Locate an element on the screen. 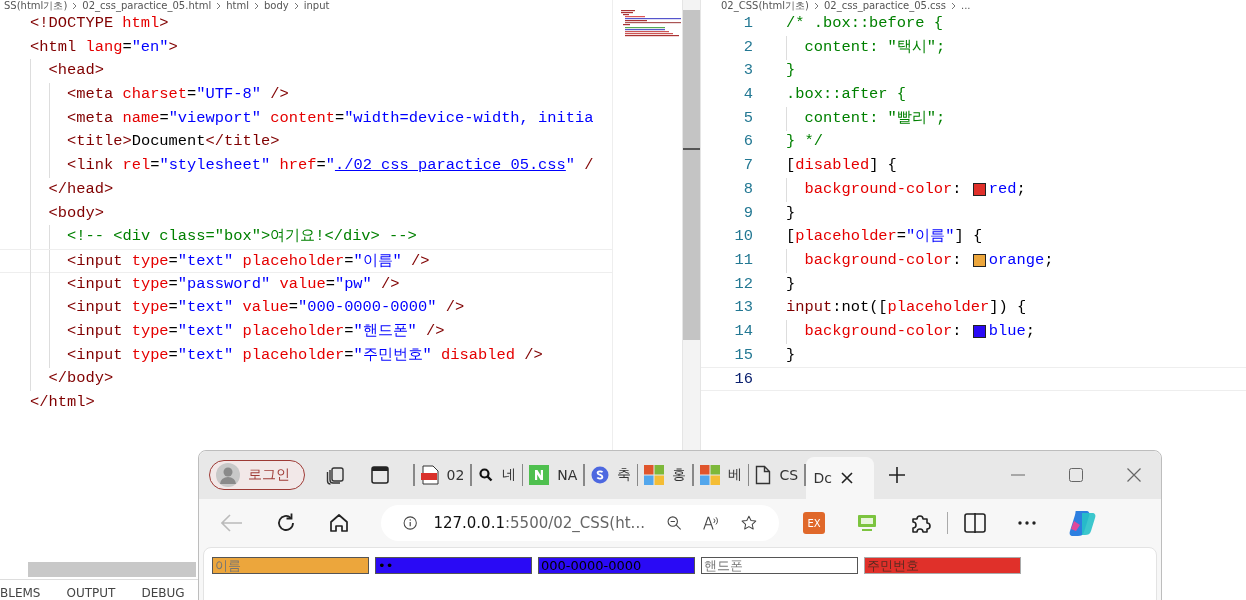  avatar-icon is located at coordinates (228, 475).